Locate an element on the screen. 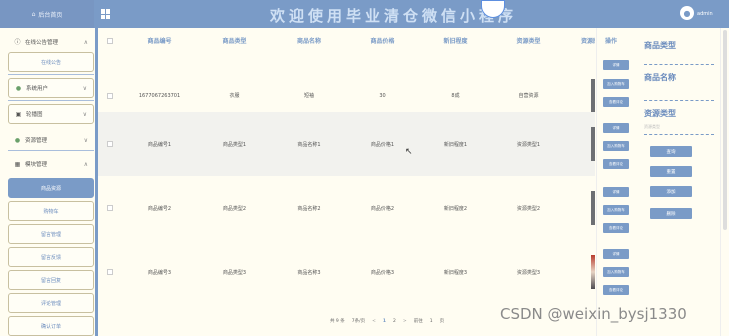 The width and height of the screenshot is (729, 336). sidebar-item-notice-management: ⓘ 在线公告管理 ∧ is located at coordinates (51, 42).